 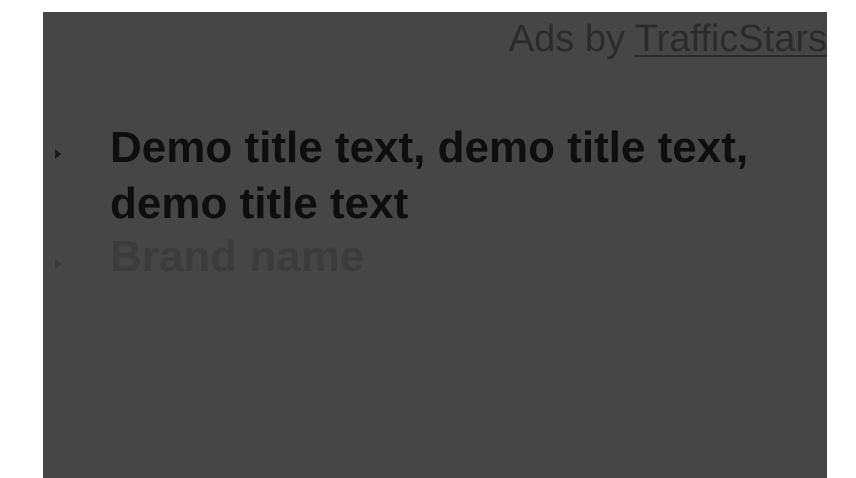 What do you see at coordinates (571, 39) in the screenshot?
I see `ads-by-prefix: Ads by` at bounding box center [571, 39].